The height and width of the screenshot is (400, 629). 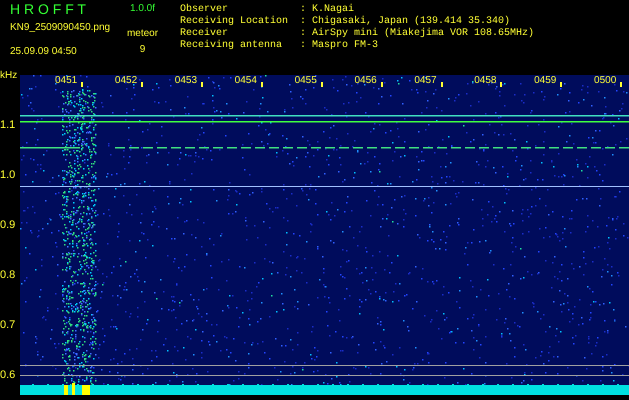 I want to click on time-label: 0452, so click(x=126, y=81).